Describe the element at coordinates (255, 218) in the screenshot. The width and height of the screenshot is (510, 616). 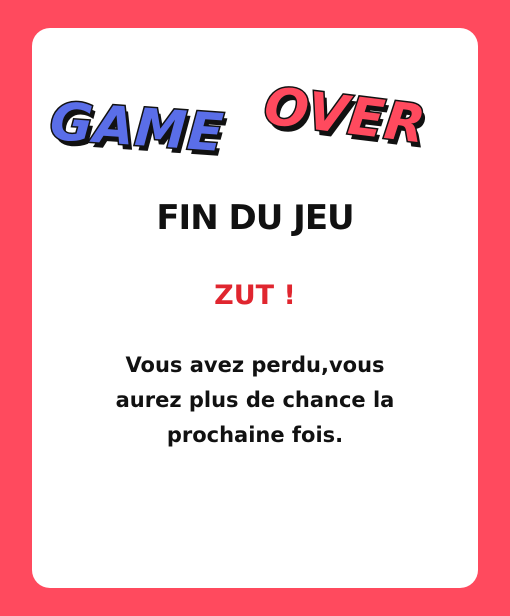
I see `page-title: FIN DU JEU` at that location.